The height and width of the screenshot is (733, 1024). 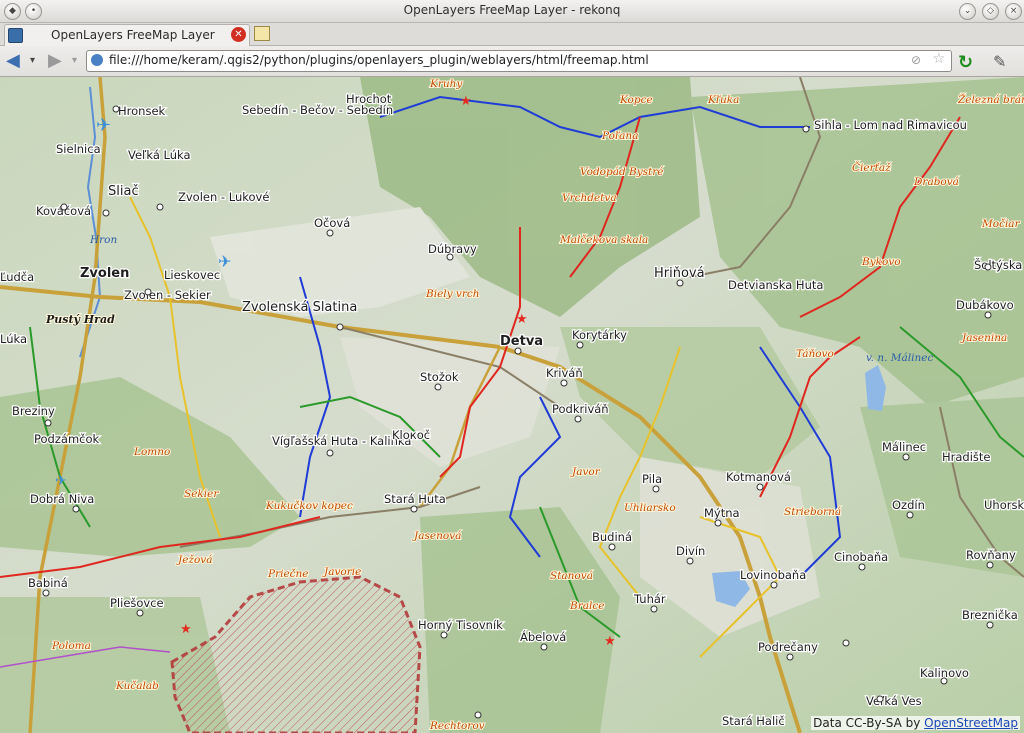 What do you see at coordinates (636, 100) in the screenshot?
I see `hill-label: Kopce` at bounding box center [636, 100].